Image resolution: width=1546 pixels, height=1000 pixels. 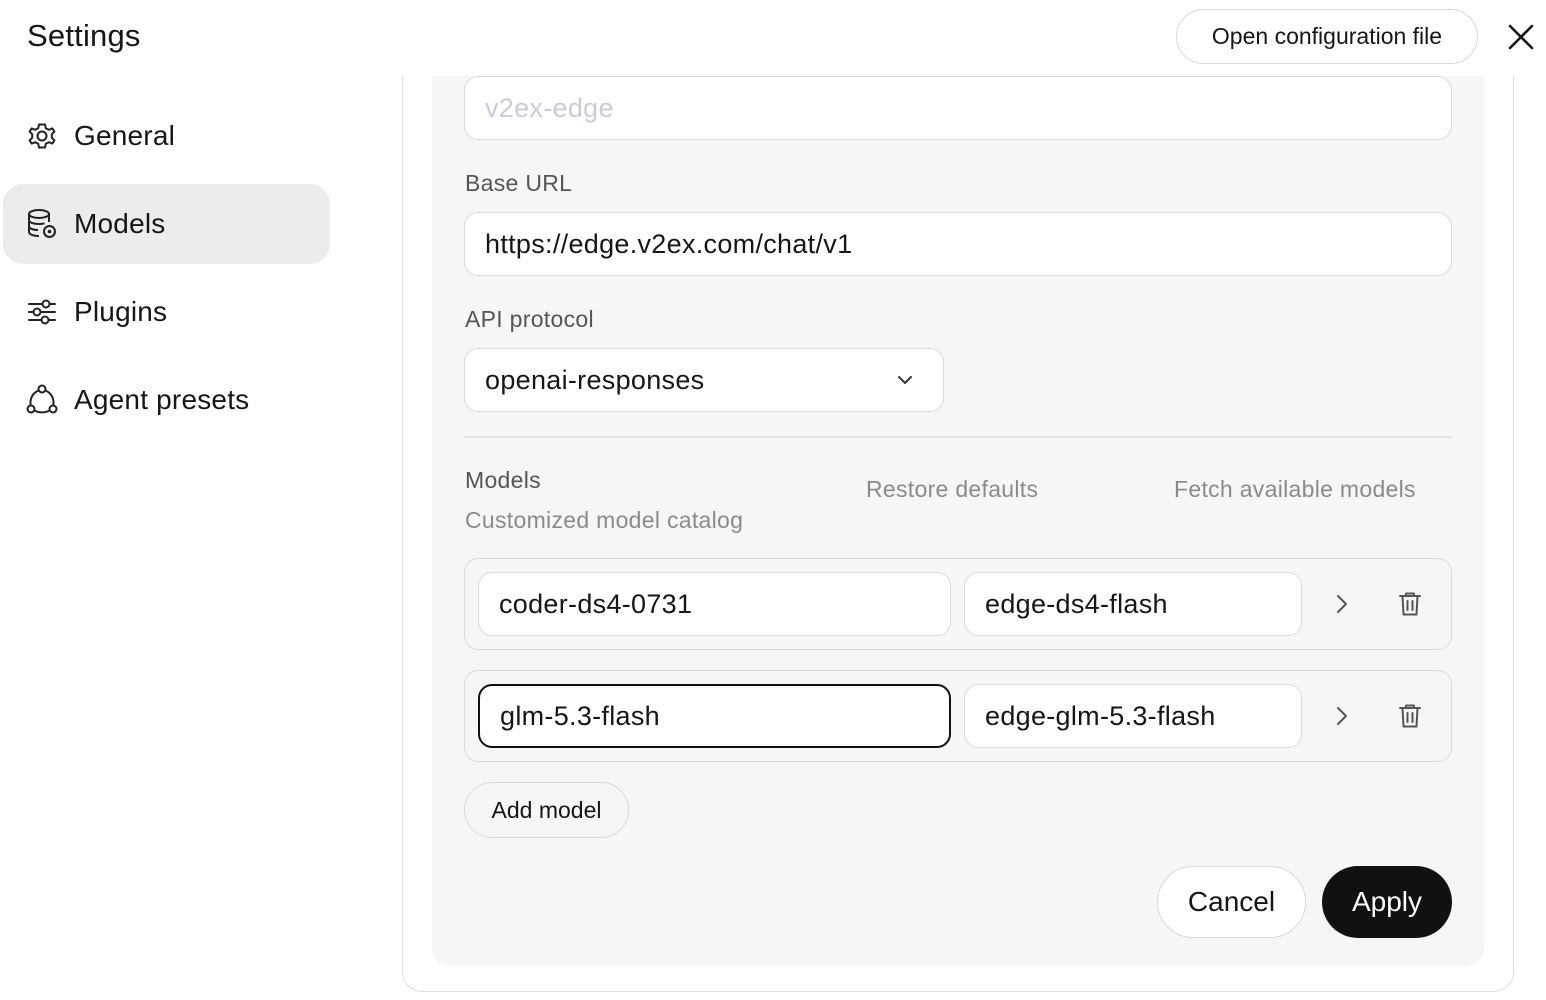 What do you see at coordinates (1387, 902) in the screenshot?
I see `apply-button: Apply` at bounding box center [1387, 902].